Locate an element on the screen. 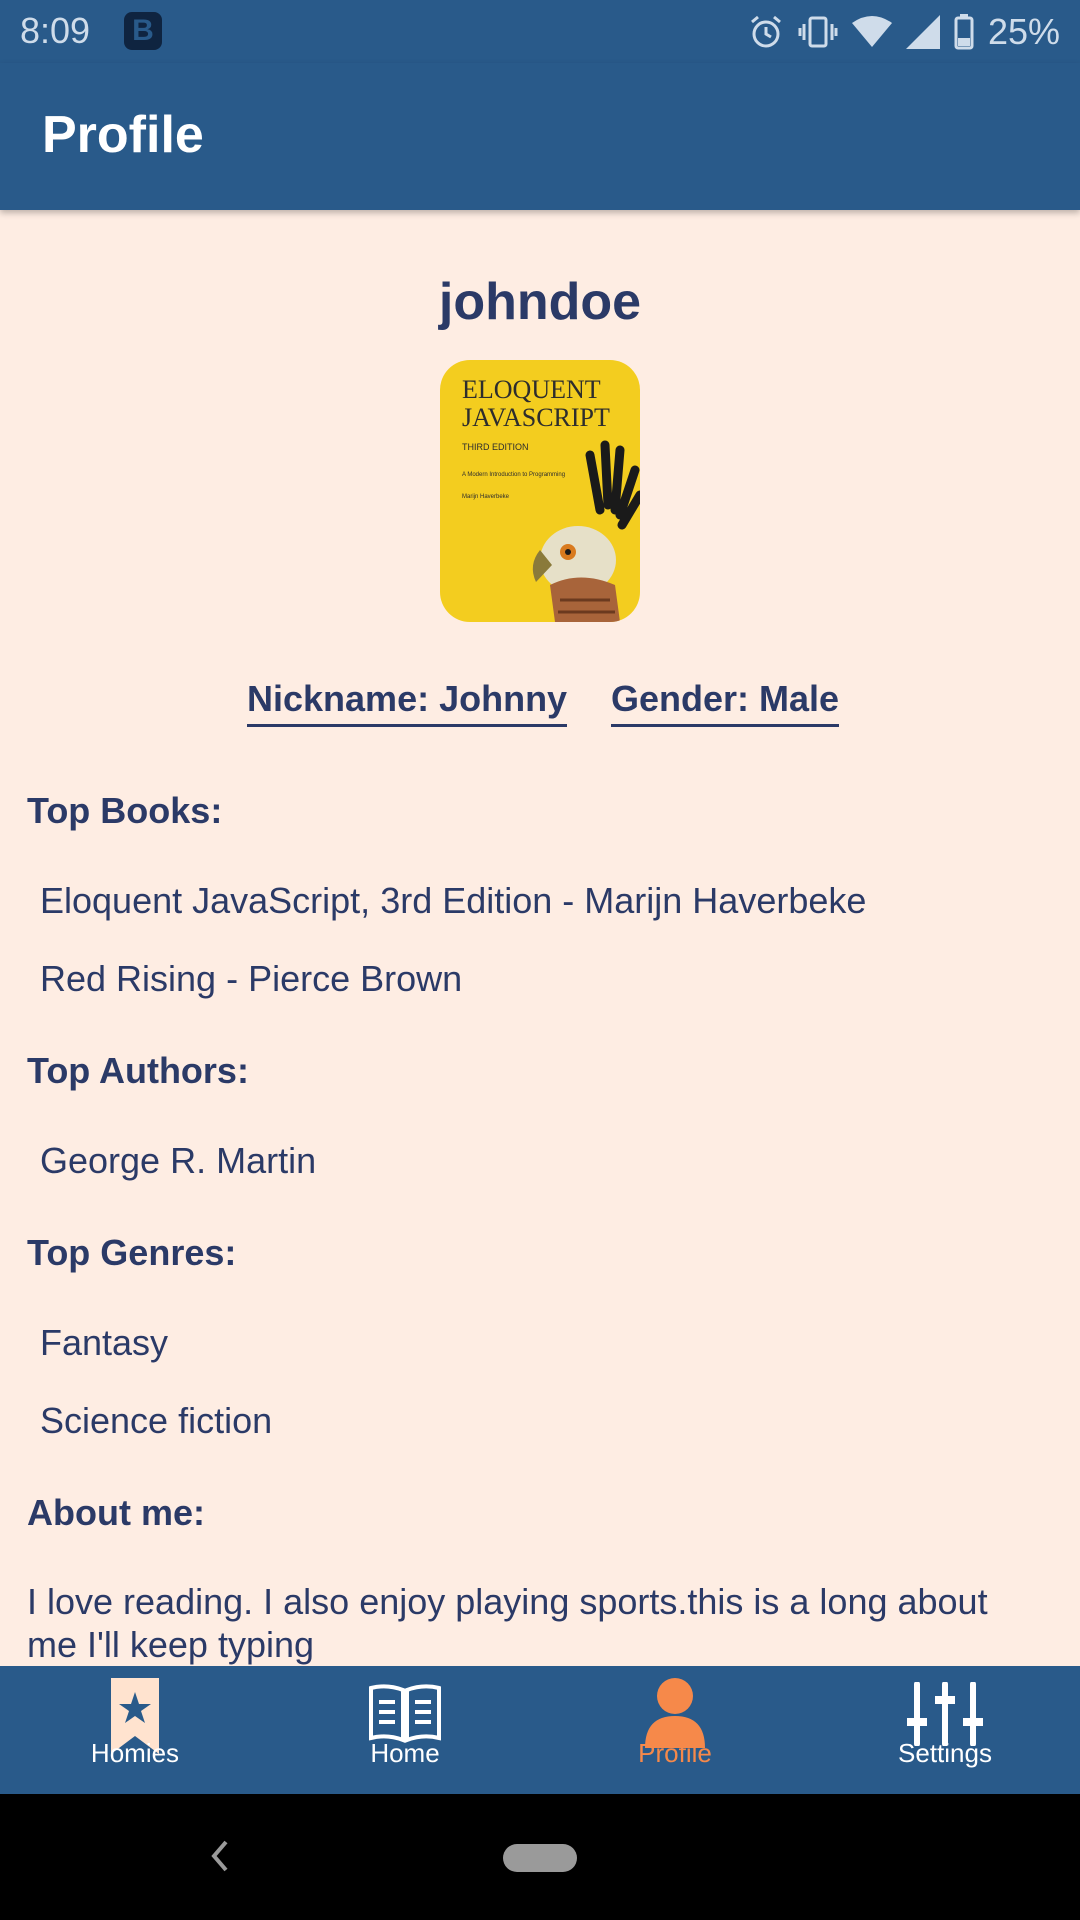 The image size is (1080, 1920). nav-item-settings: Settings is located at coordinates (945, 1730).